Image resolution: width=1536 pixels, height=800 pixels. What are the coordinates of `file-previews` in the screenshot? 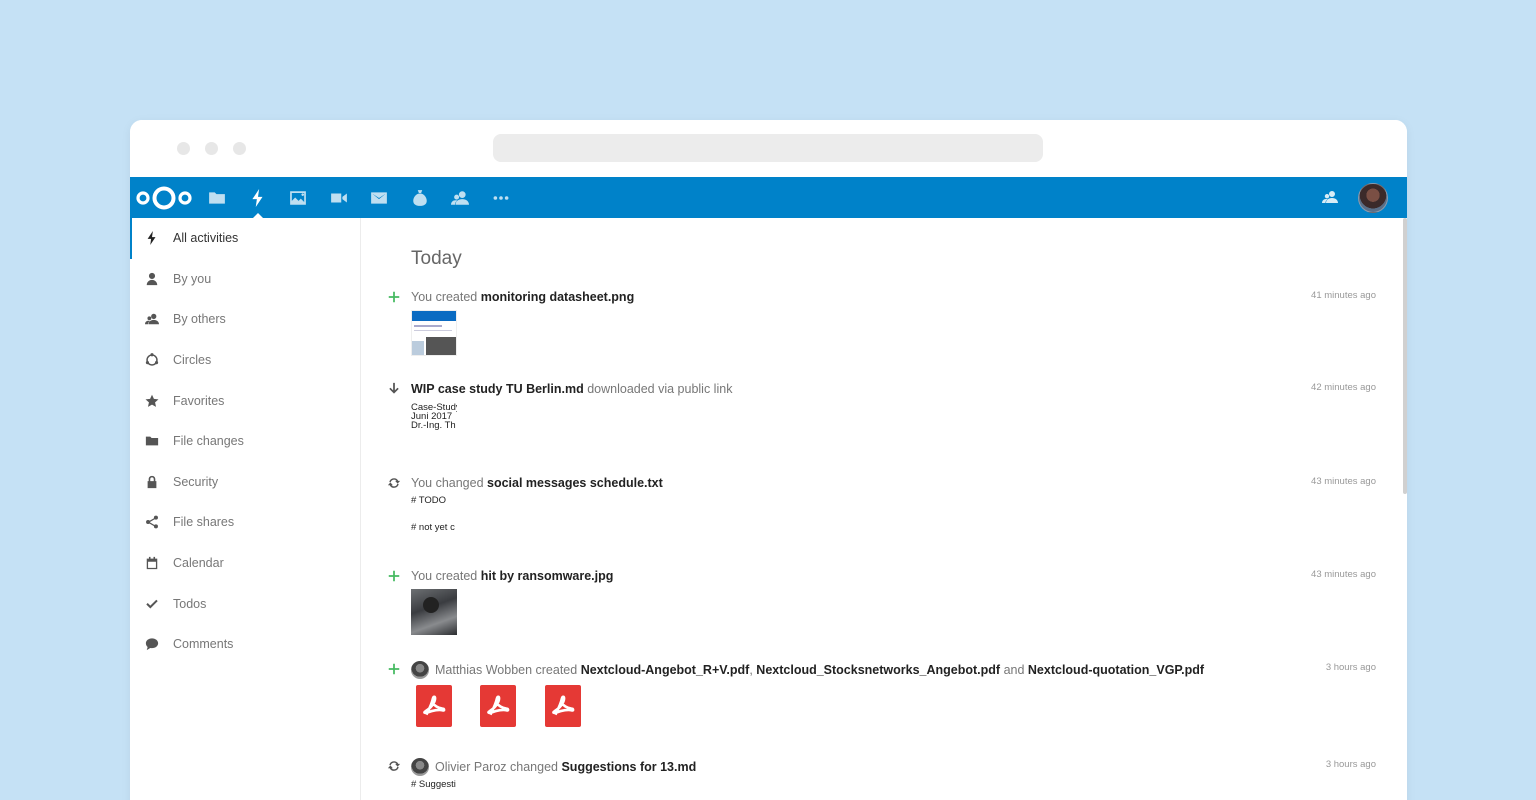 It's located at (510, 708).